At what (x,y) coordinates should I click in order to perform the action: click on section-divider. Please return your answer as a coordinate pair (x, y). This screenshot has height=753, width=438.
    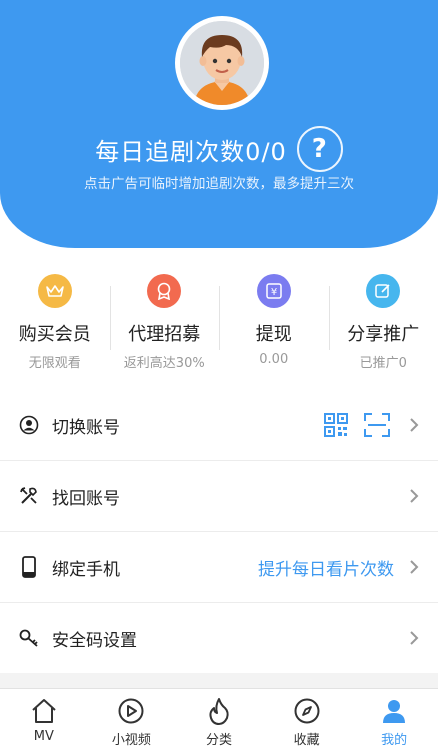
    Looking at the image, I should click on (219, 680).